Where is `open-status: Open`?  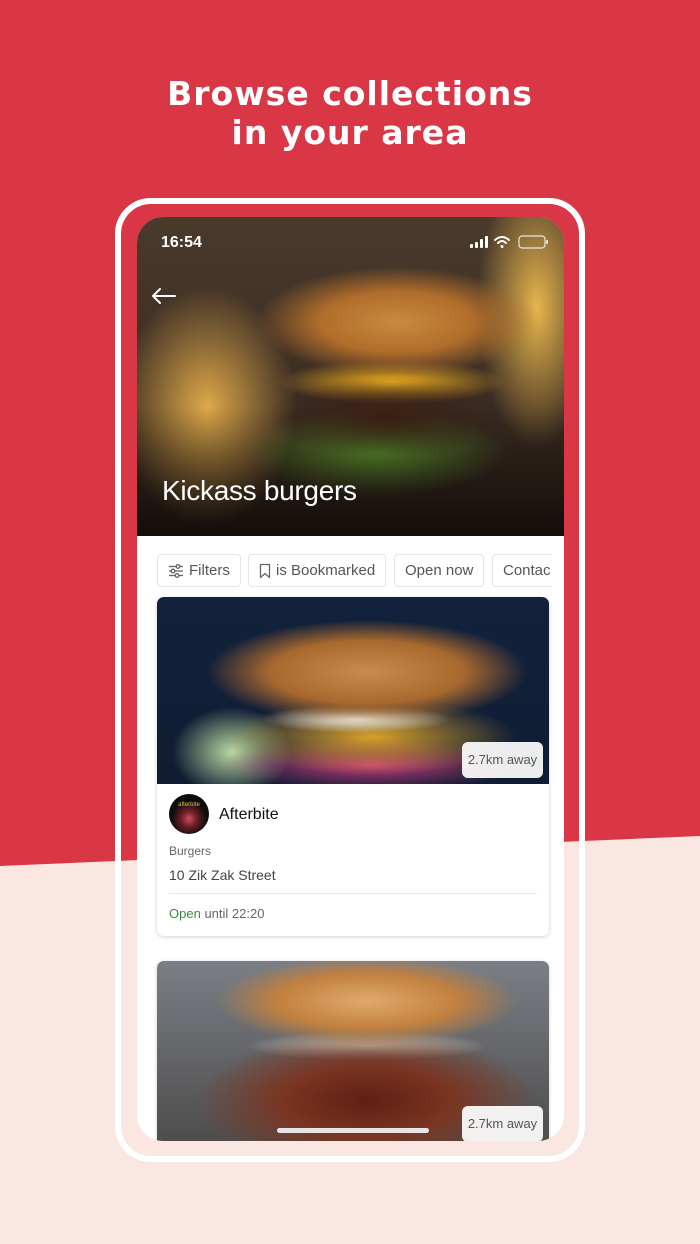
open-status: Open is located at coordinates (185, 913).